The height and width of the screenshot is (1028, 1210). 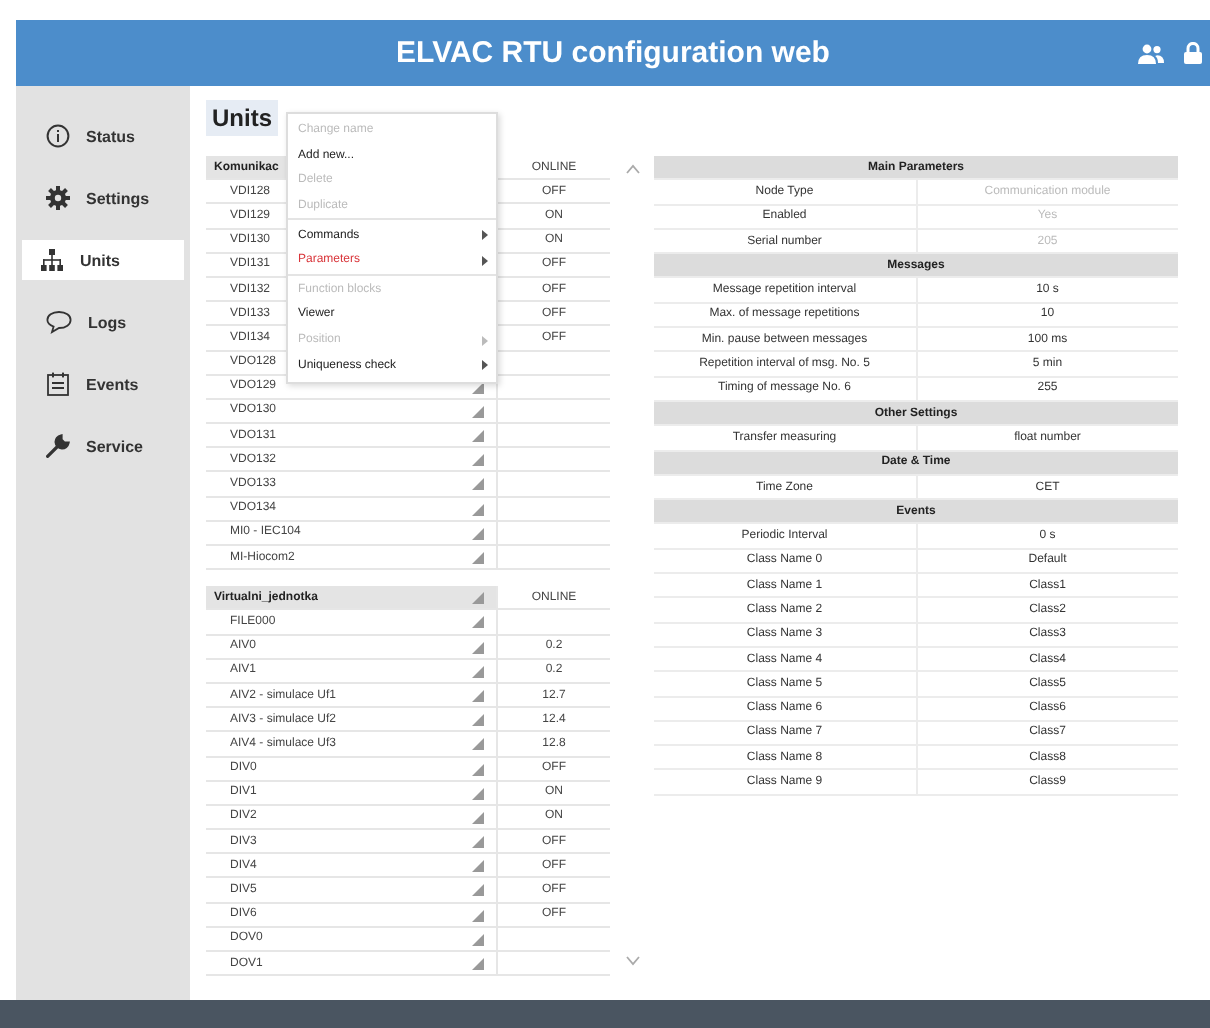 I want to click on settings-icon, so click(x=58, y=198).